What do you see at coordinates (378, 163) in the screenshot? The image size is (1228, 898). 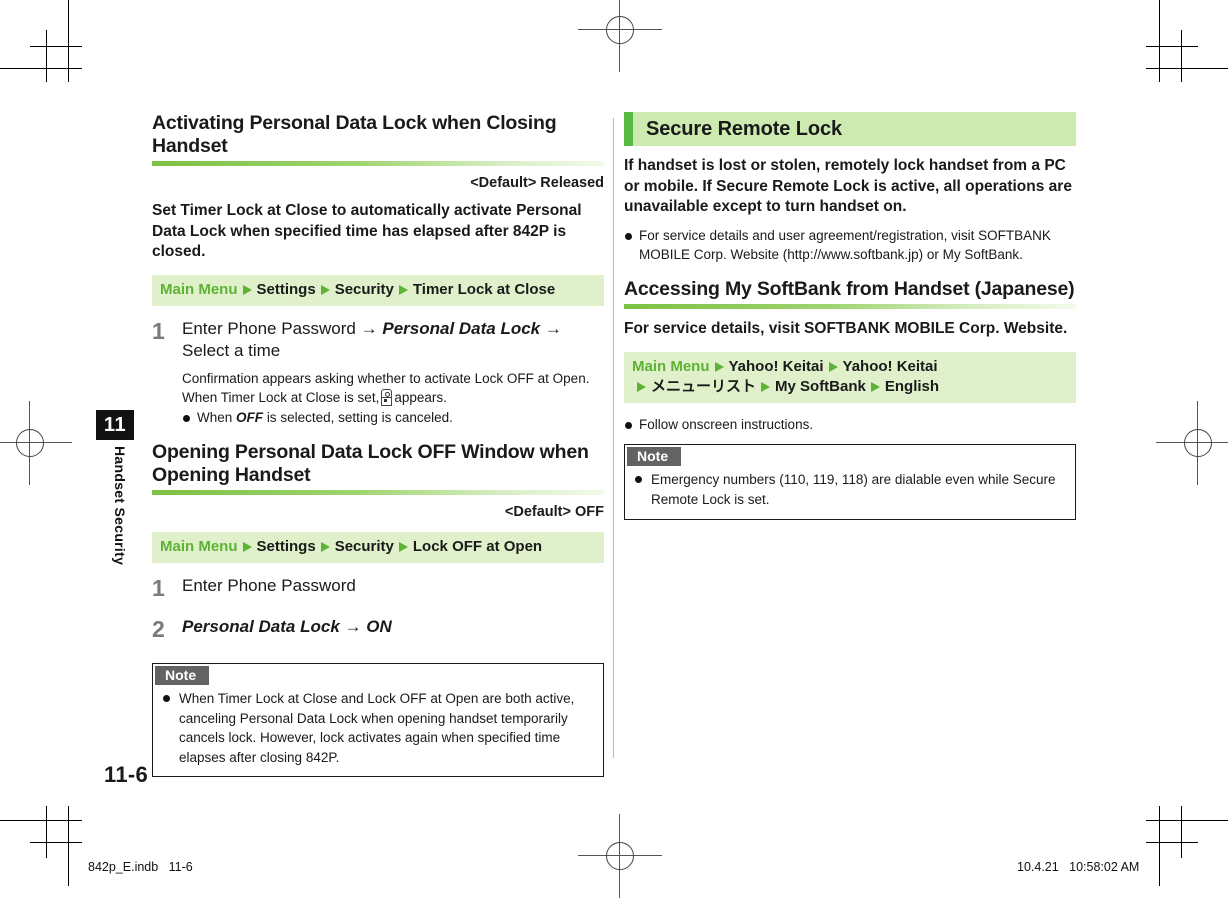 I see `section1-heading-rule` at bounding box center [378, 163].